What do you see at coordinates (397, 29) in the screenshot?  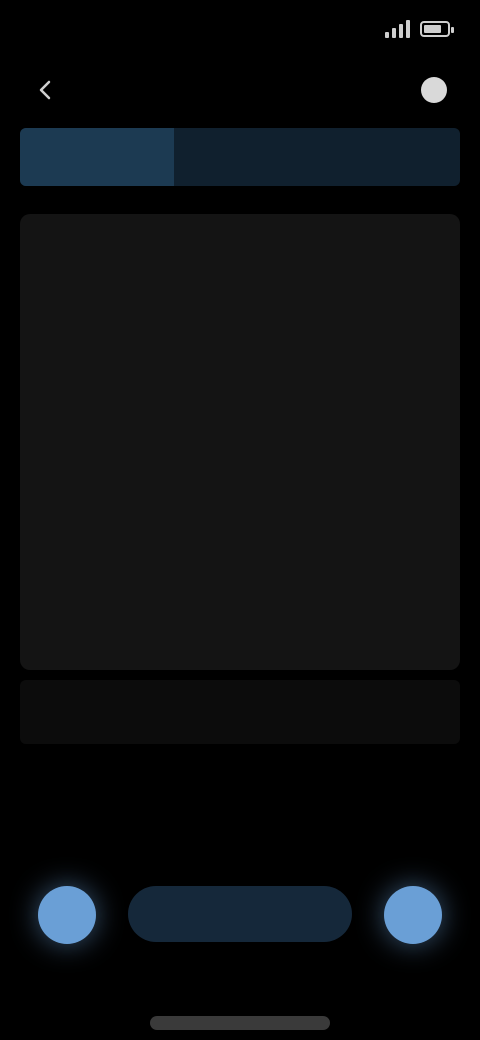 I see `signal-icon` at bounding box center [397, 29].